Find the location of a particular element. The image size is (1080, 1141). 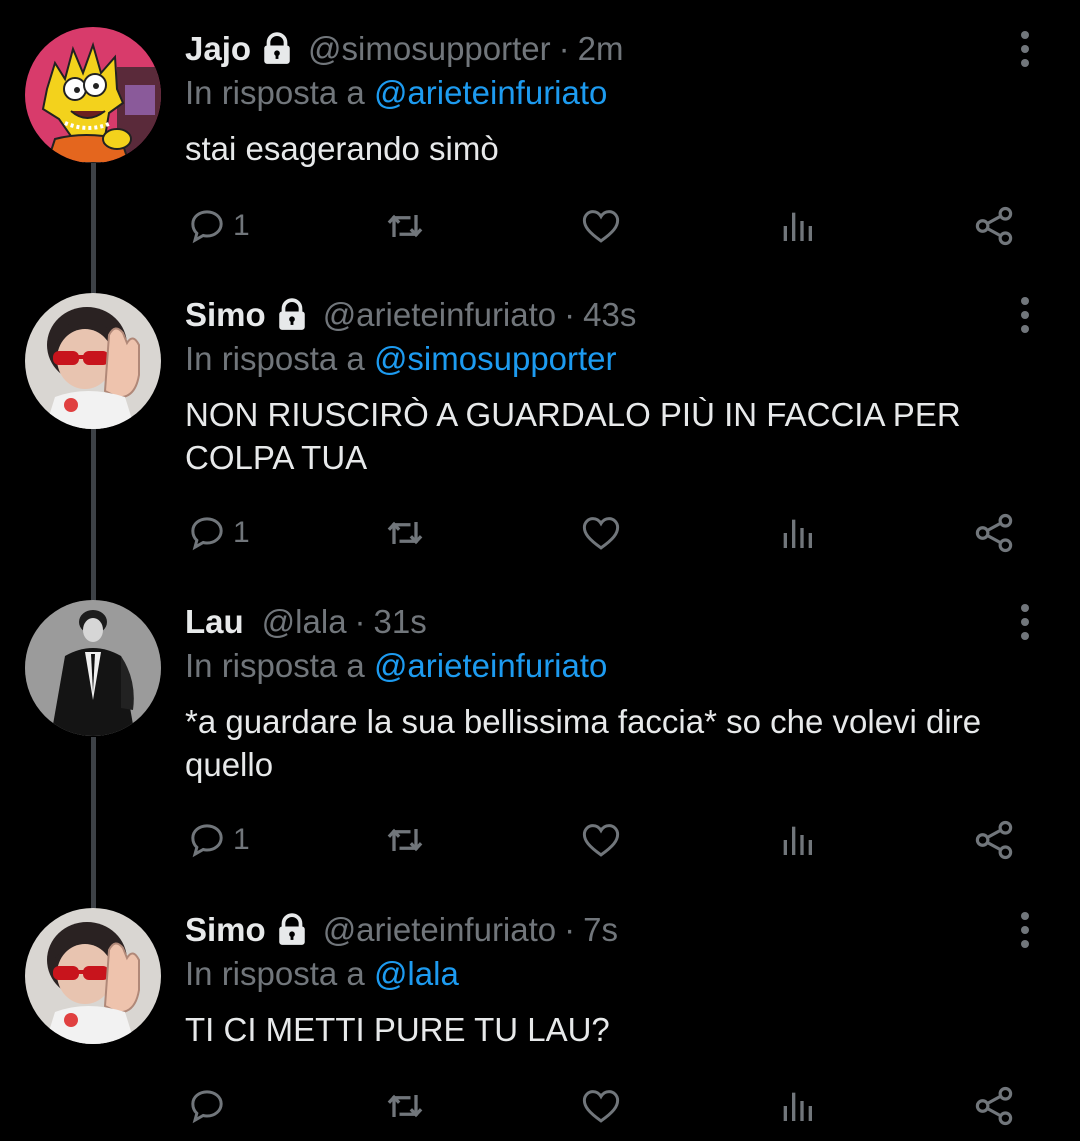

tweet-actions is located at coordinates (605, 1106).